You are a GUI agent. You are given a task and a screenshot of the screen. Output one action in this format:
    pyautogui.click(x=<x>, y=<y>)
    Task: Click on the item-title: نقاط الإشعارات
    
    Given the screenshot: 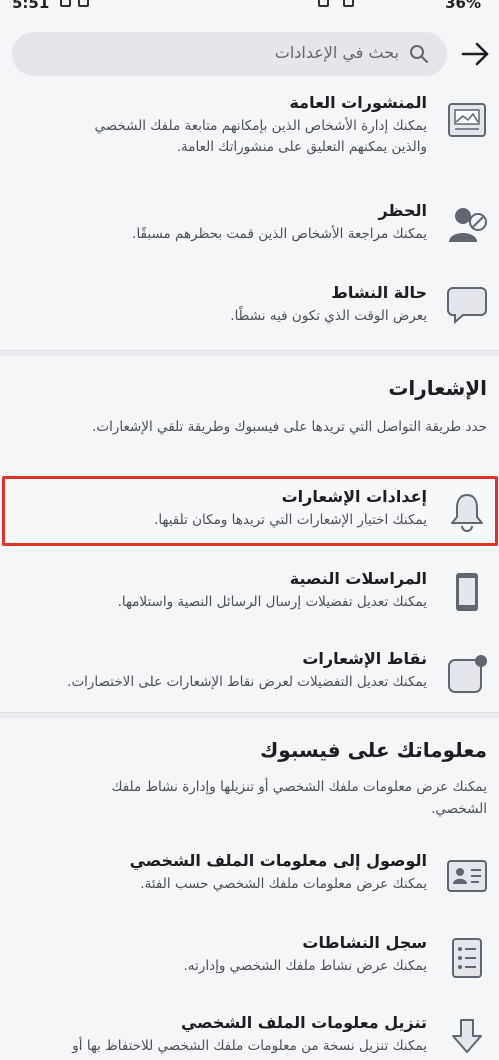 What is the action you would take?
    pyautogui.click(x=364, y=658)
    